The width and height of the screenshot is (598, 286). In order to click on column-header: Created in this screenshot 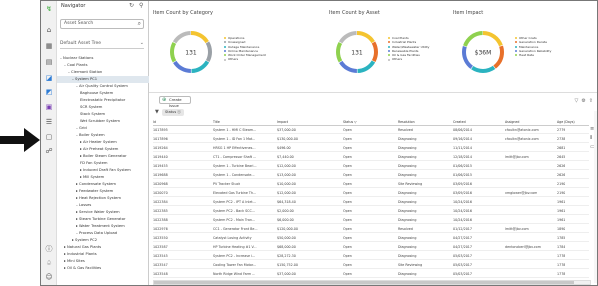, I will do `click(459, 122)`.